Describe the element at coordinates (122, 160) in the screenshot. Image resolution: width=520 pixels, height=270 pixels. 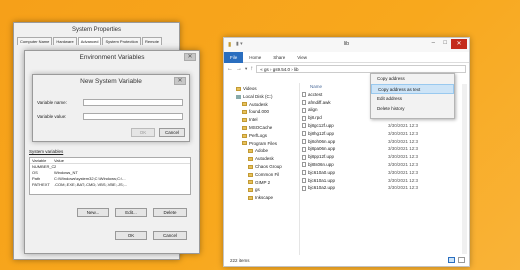
I see `column-value: Value` at that location.